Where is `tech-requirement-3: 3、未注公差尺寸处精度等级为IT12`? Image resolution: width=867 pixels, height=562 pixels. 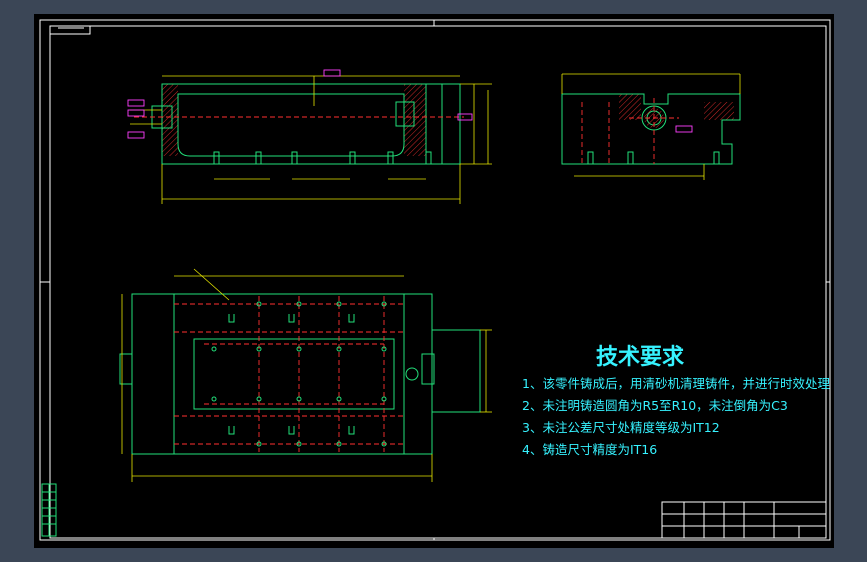
tech-requirement-3: 3、未注公差尺寸处精度等级为IT12 is located at coordinates (621, 427).